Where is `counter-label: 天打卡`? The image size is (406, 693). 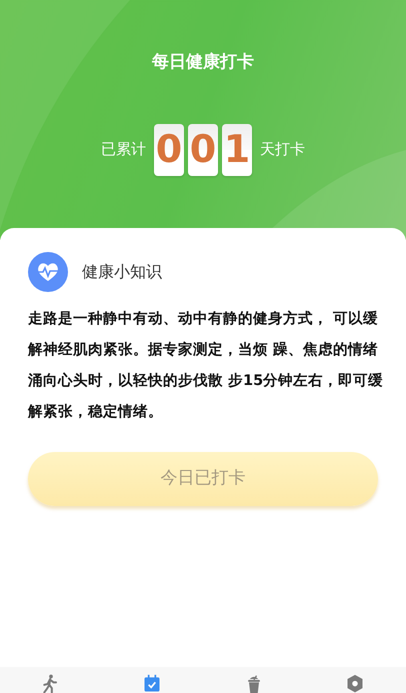
counter-label: 天打卡 is located at coordinates (282, 149).